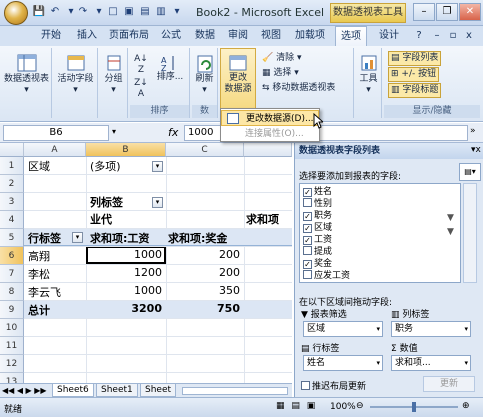  Describe the element at coordinates (437, 36) in the screenshot. I see `minimize-ribbon-icon: –` at that location.